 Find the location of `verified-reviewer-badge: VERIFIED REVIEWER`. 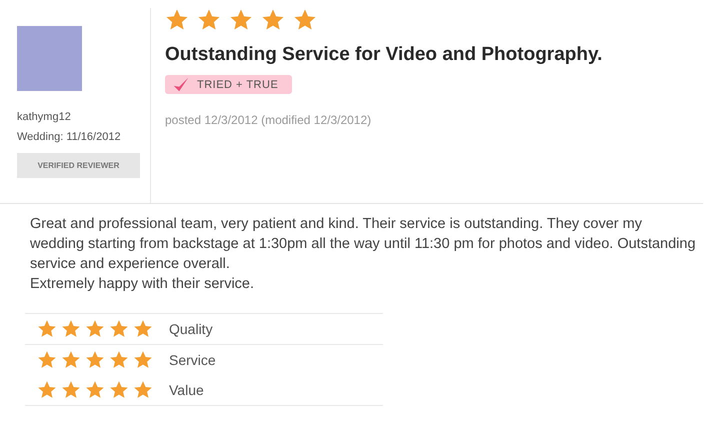

verified-reviewer-badge: VERIFIED REVIEWER is located at coordinates (78, 165).